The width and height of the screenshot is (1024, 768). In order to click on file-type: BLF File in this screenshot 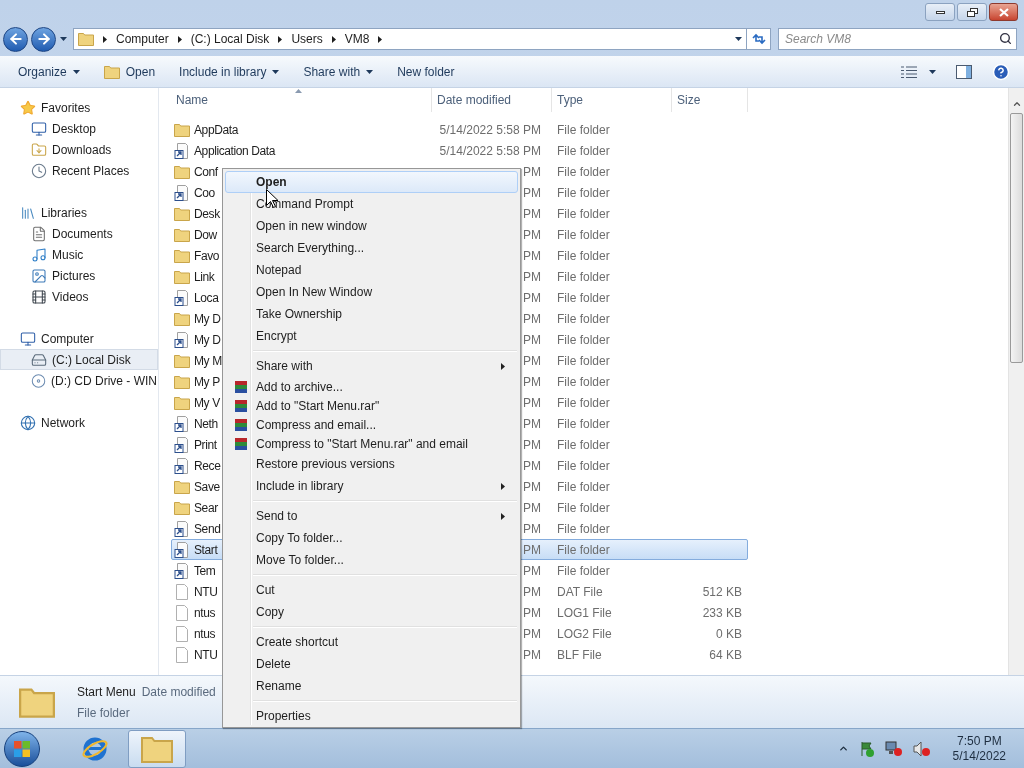, I will do `click(579, 654)`.